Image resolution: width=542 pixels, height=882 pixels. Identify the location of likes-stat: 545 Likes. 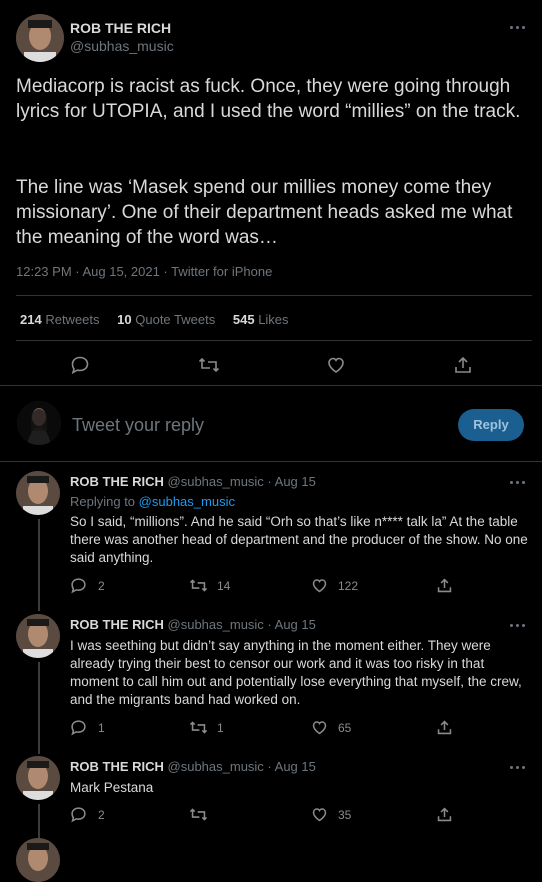
(261, 319).